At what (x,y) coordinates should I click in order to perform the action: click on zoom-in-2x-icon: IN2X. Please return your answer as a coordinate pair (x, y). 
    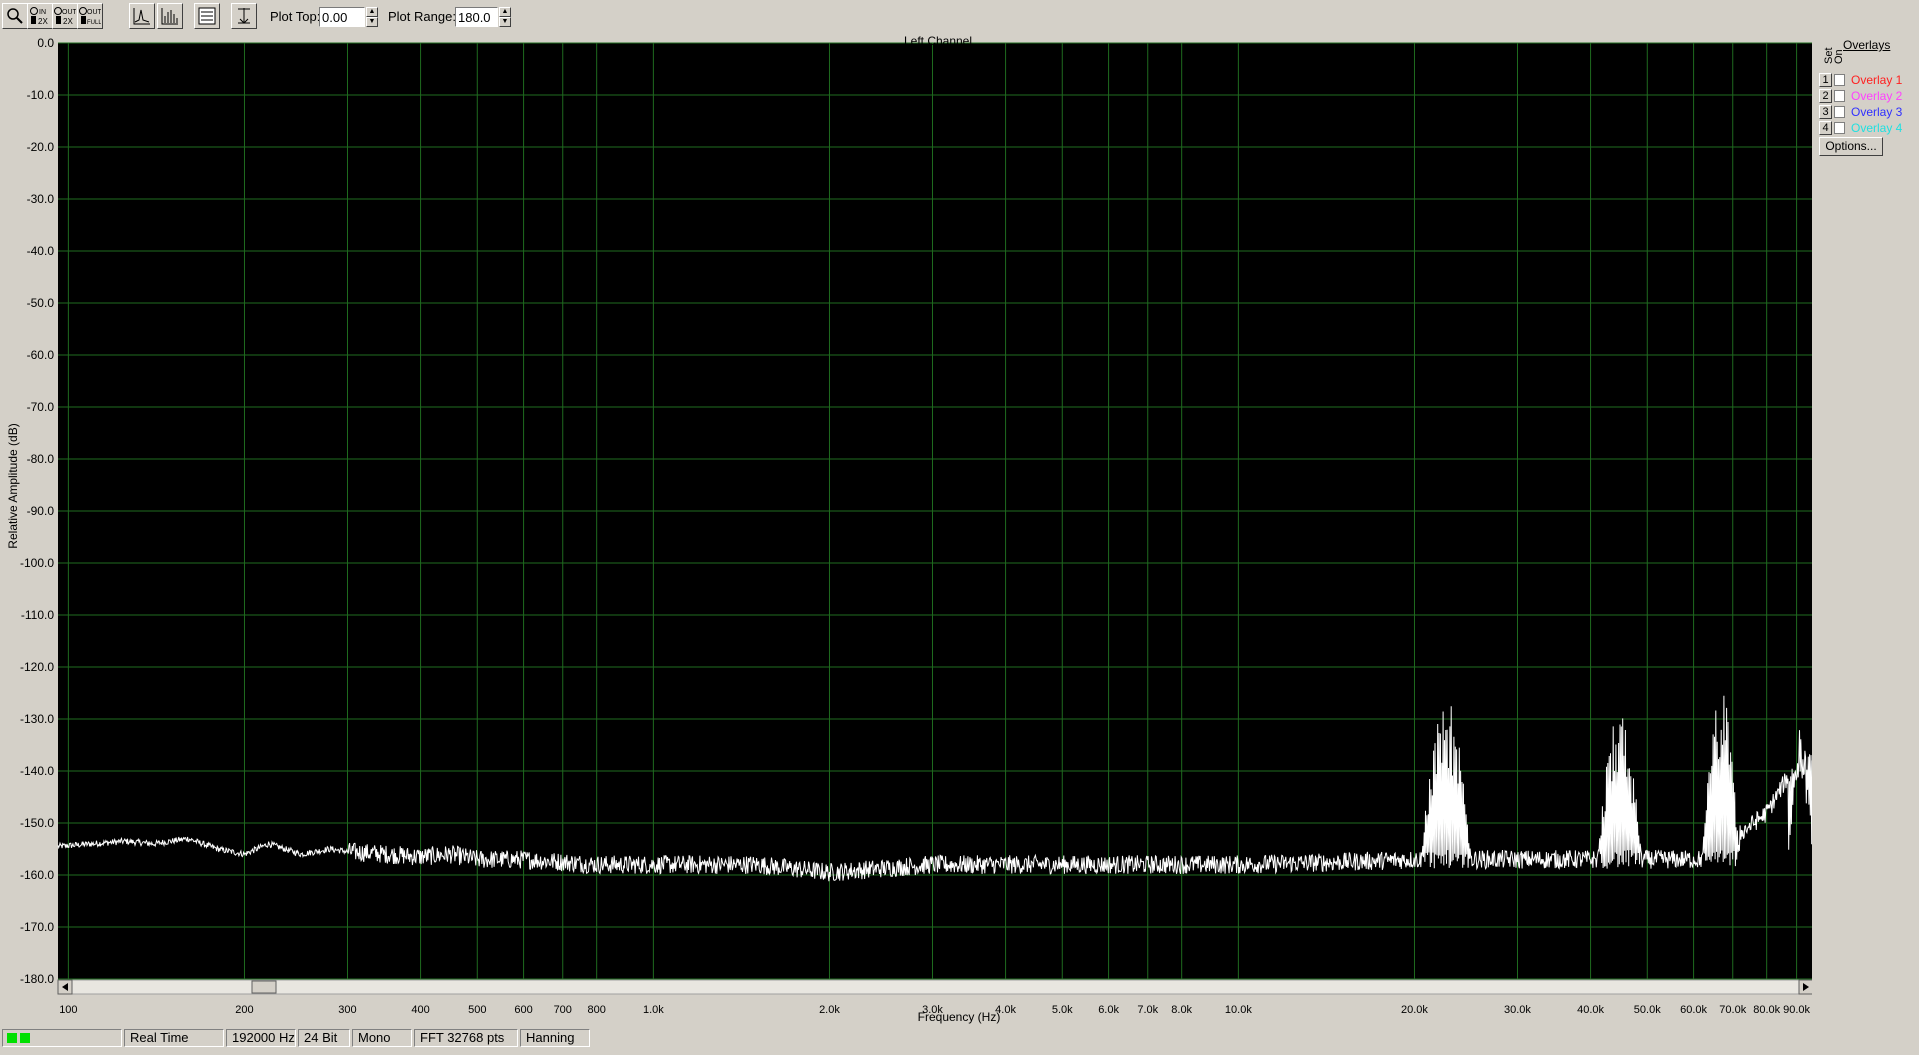
    Looking at the image, I should click on (39, 16).